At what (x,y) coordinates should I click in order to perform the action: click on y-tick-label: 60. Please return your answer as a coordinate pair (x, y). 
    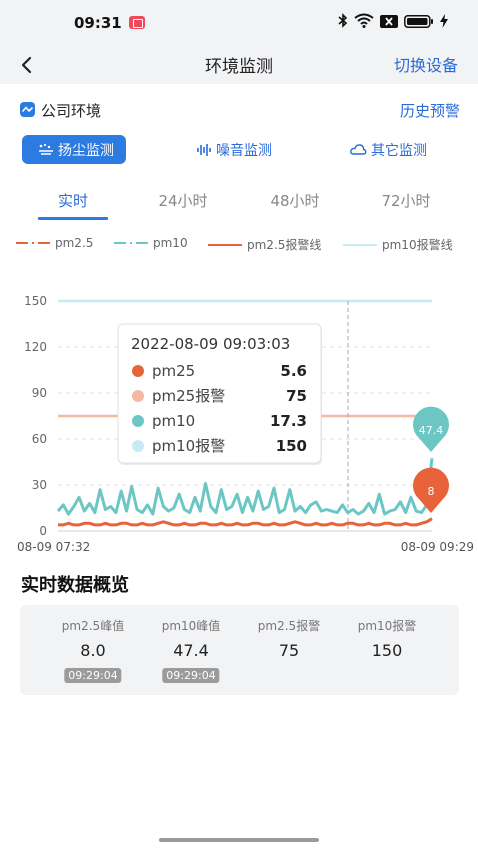
    Looking at the image, I should click on (39, 439).